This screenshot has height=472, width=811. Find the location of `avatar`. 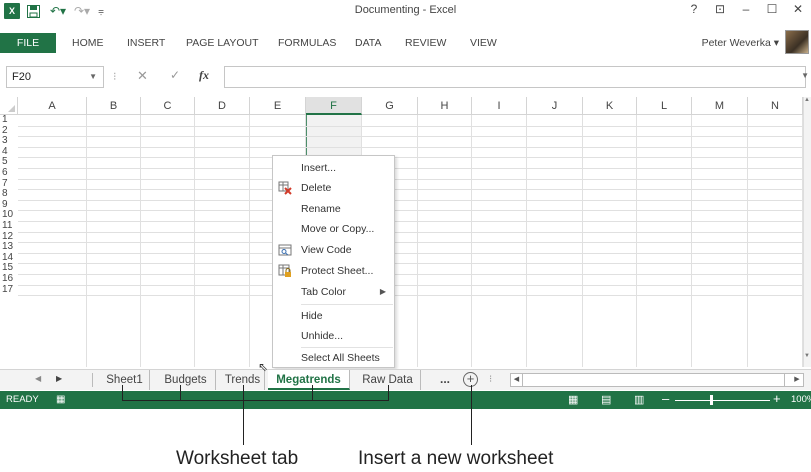

avatar is located at coordinates (797, 42).